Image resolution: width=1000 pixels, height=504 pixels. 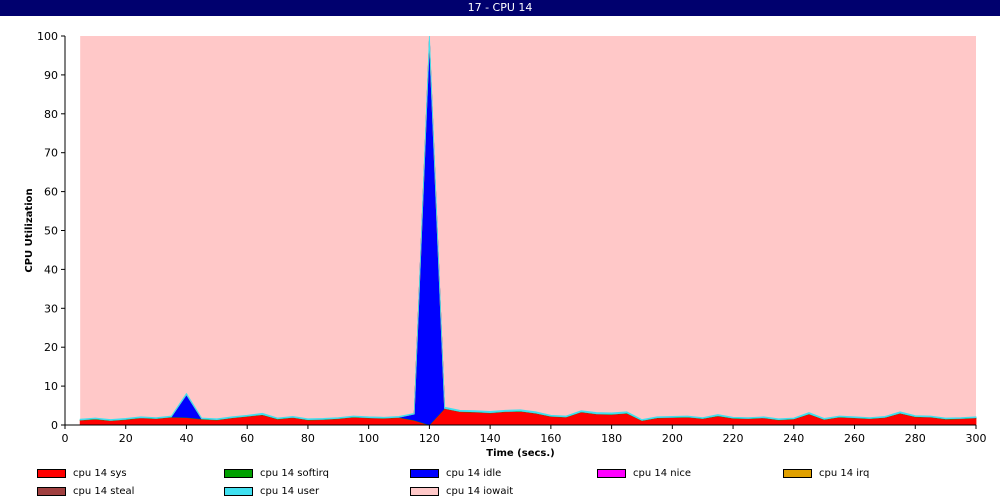 I want to click on legend-label-nice: cpu 14 nice, so click(x=662, y=473).